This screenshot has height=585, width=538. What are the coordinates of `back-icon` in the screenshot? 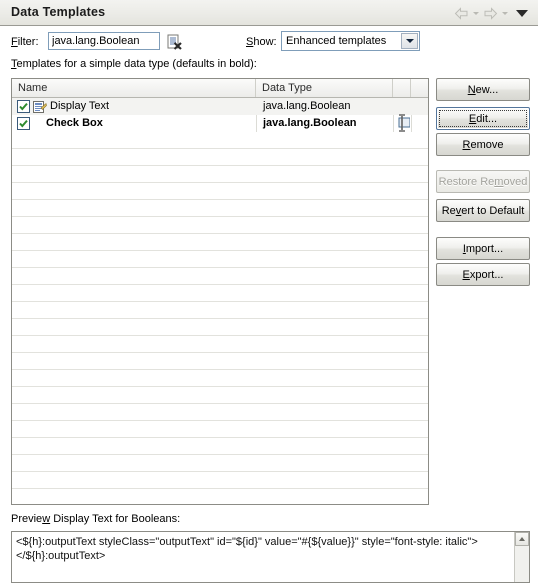 It's located at (461, 13).